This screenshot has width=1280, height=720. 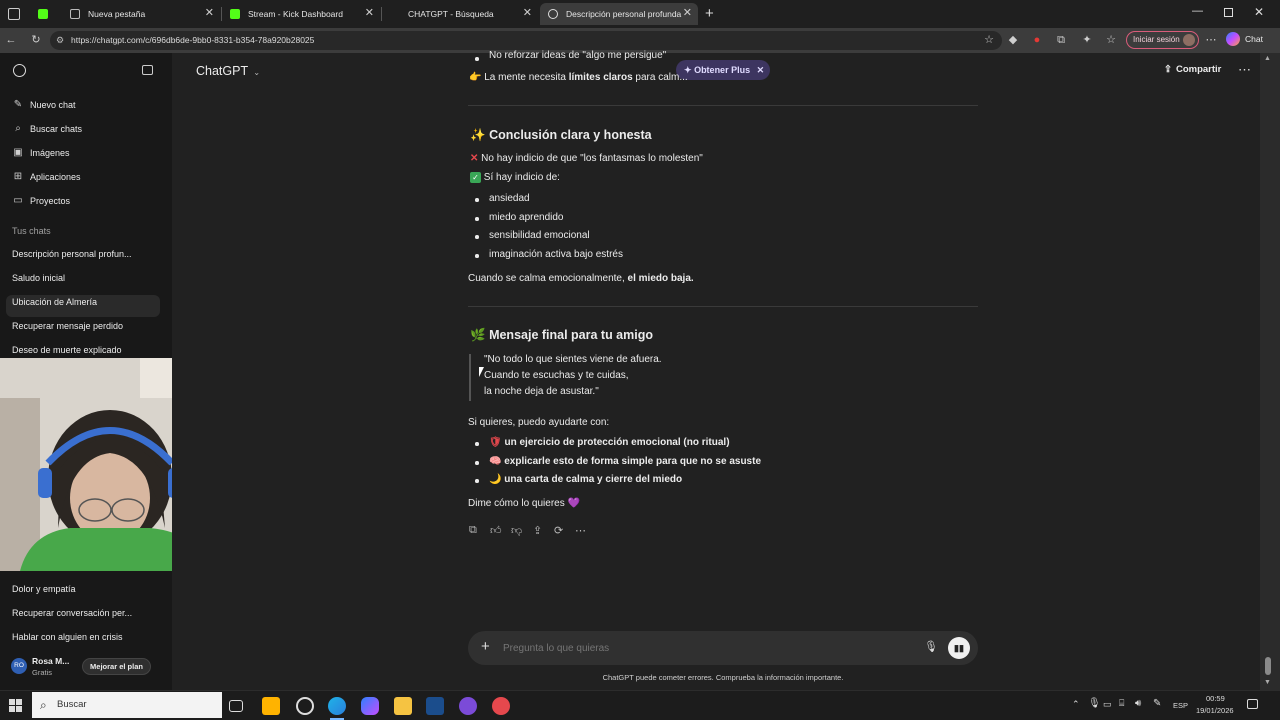 What do you see at coordinates (1076, 704) in the screenshot?
I see `tray-overflow-icon: ⌃` at bounding box center [1076, 704].